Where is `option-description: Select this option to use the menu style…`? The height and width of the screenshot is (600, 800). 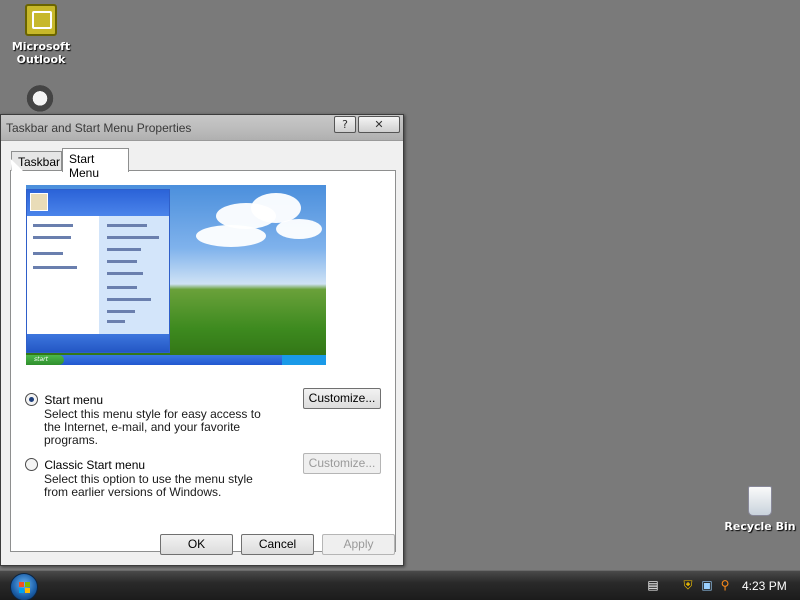 option-description: Select this option to use the menu style… is located at coordinates (148, 485).